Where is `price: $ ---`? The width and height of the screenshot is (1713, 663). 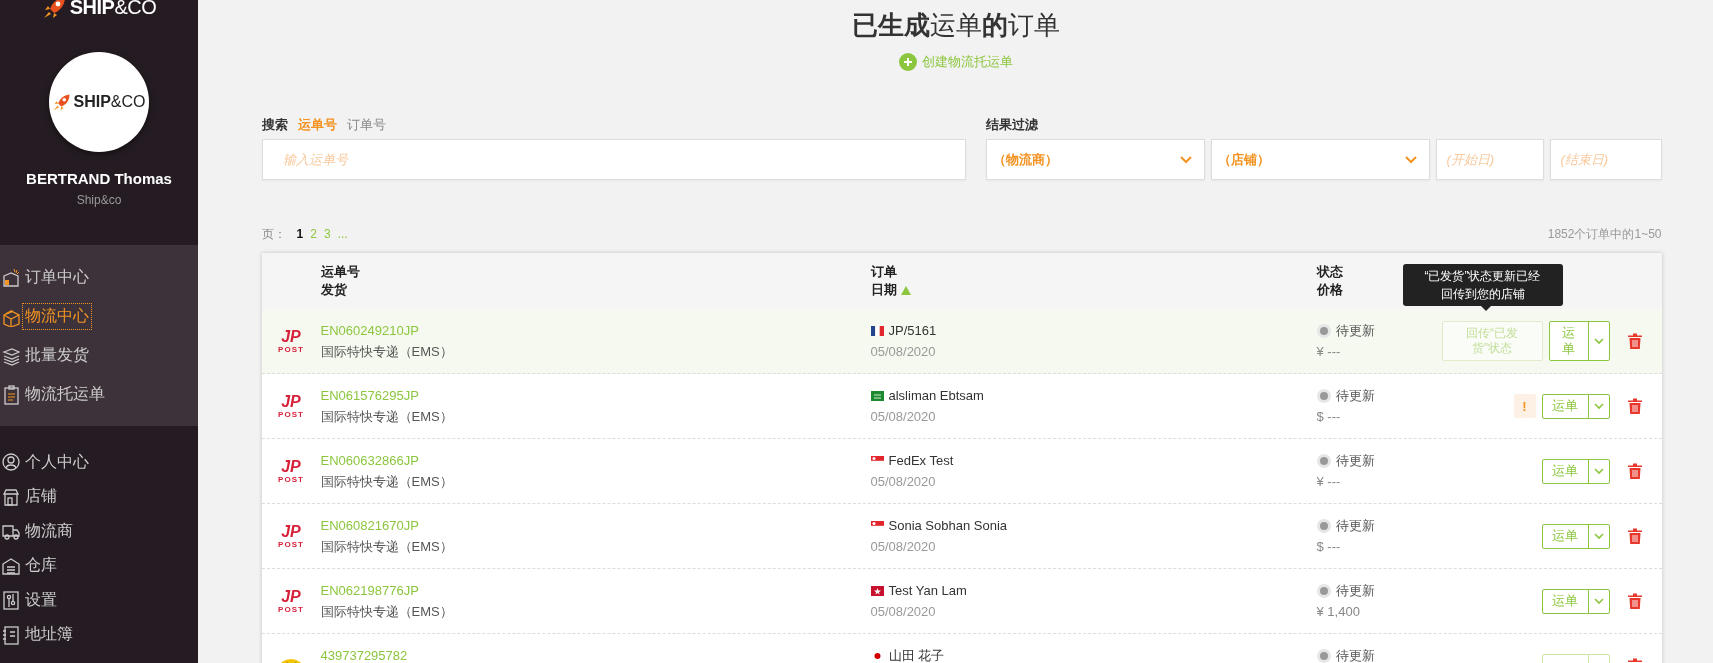 price: $ --- is located at coordinates (1329, 546).